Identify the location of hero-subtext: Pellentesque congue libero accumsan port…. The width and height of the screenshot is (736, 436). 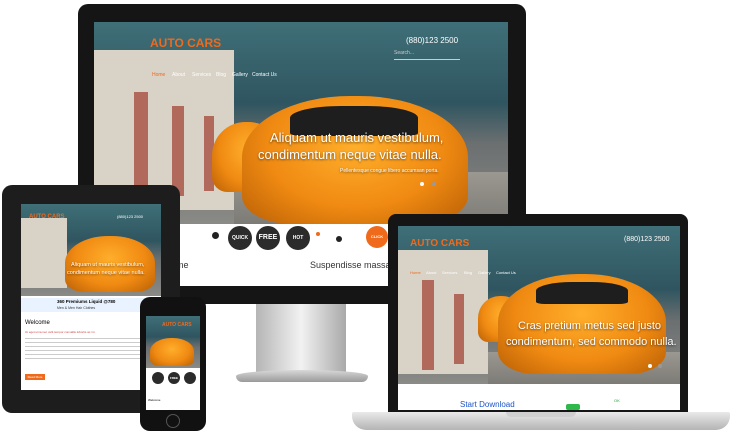
(389, 171).